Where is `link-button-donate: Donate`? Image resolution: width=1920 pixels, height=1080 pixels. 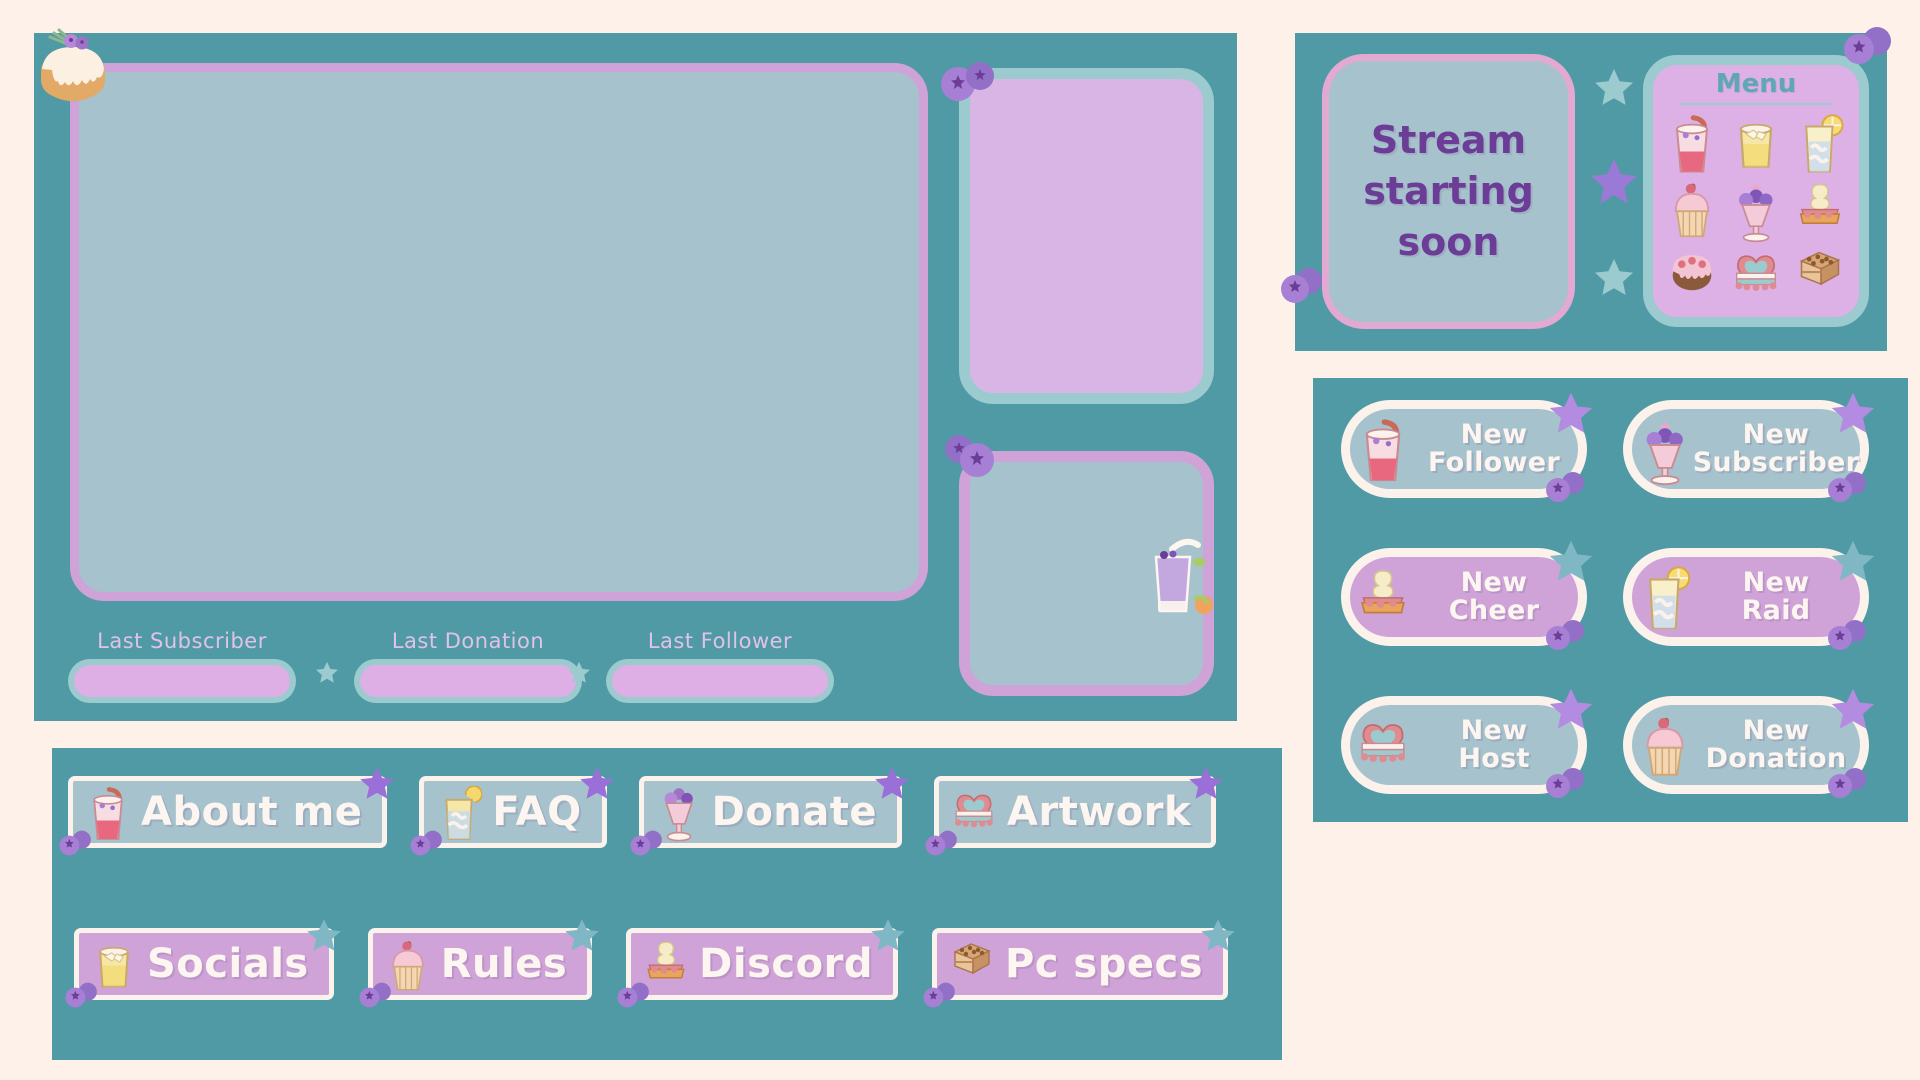
link-button-donate: Donate is located at coordinates (769, 811).